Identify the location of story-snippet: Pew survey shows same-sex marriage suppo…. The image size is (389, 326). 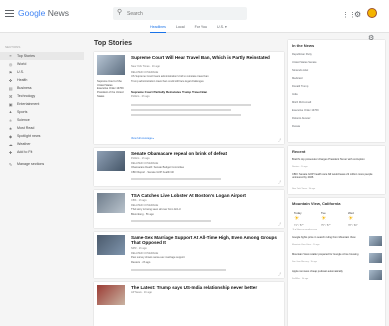
(206, 257).